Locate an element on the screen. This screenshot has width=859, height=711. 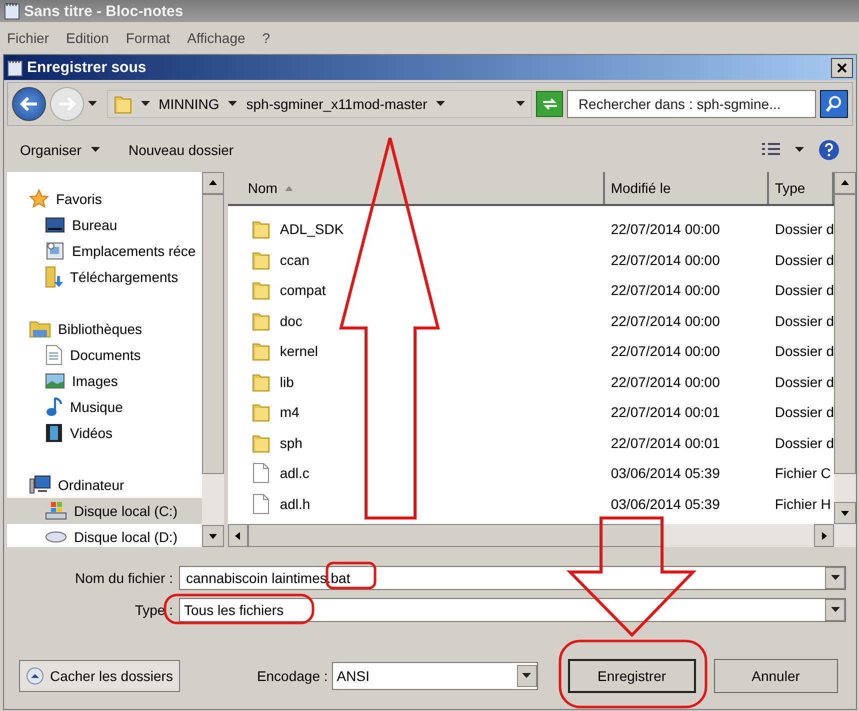
document-icon is located at coordinates (54, 355).